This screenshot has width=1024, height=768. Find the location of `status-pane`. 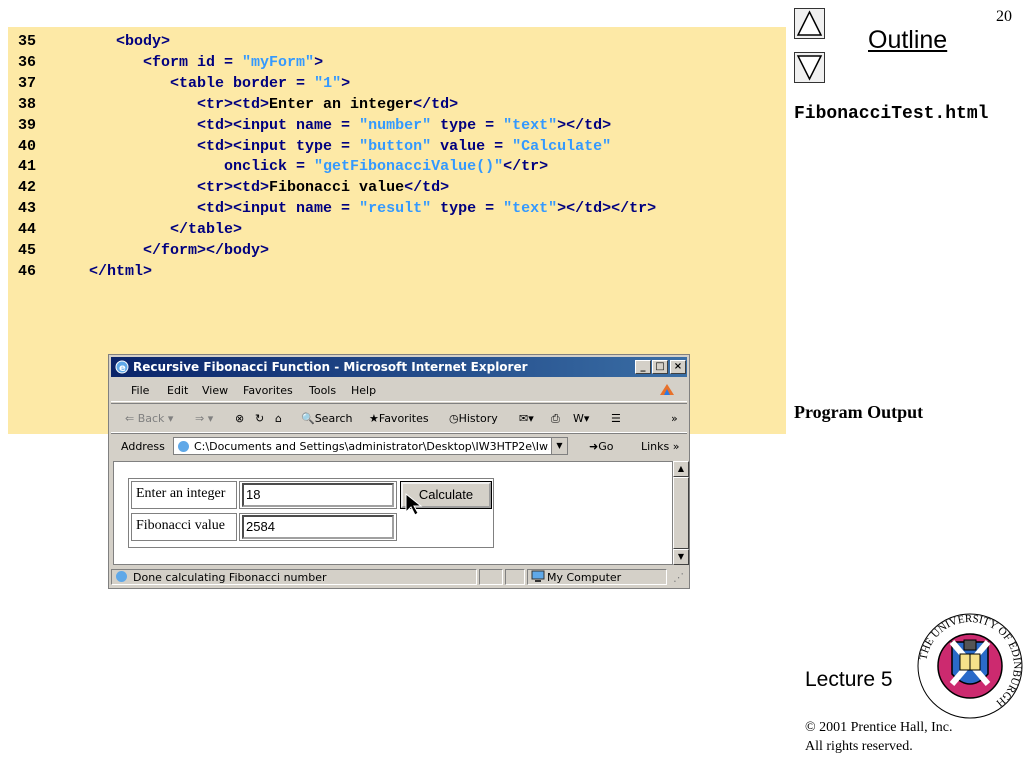

status-pane is located at coordinates (294, 577).